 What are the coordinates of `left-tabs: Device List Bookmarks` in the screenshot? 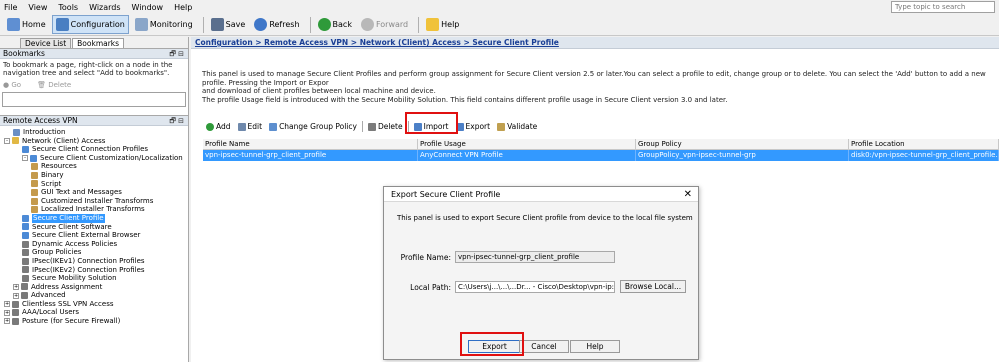 It's located at (94, 42).